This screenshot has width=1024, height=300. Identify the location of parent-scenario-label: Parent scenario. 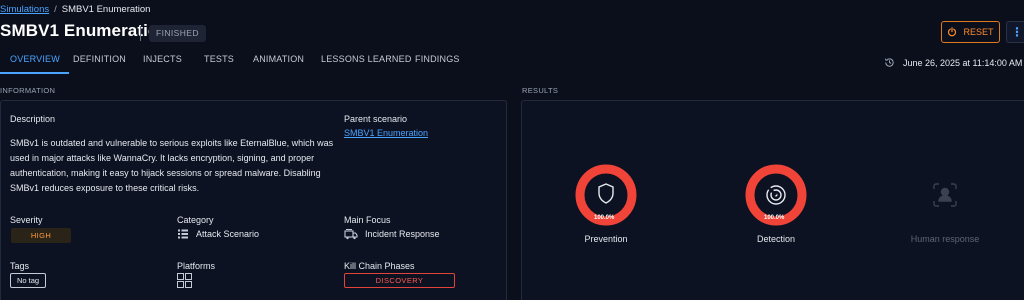
(376, 119).